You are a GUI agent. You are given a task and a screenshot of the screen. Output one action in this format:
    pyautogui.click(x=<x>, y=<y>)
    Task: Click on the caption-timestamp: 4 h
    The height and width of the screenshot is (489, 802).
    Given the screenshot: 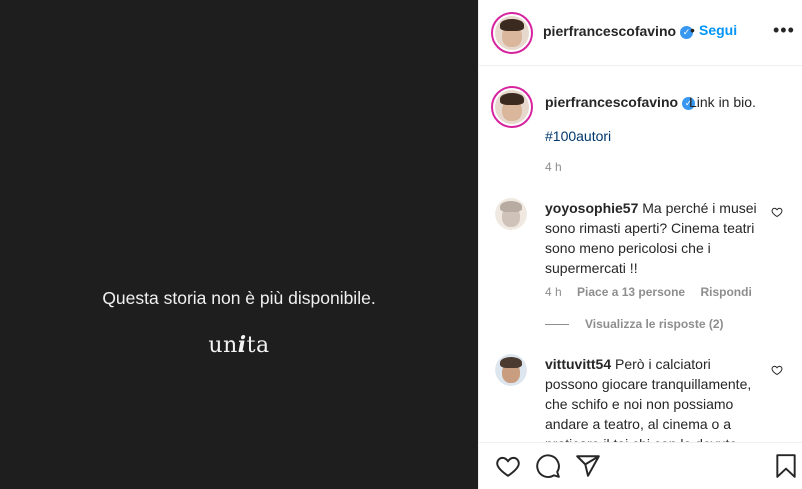 What is the action you would take?
    pyautogui.click(x=553, y=167)
    